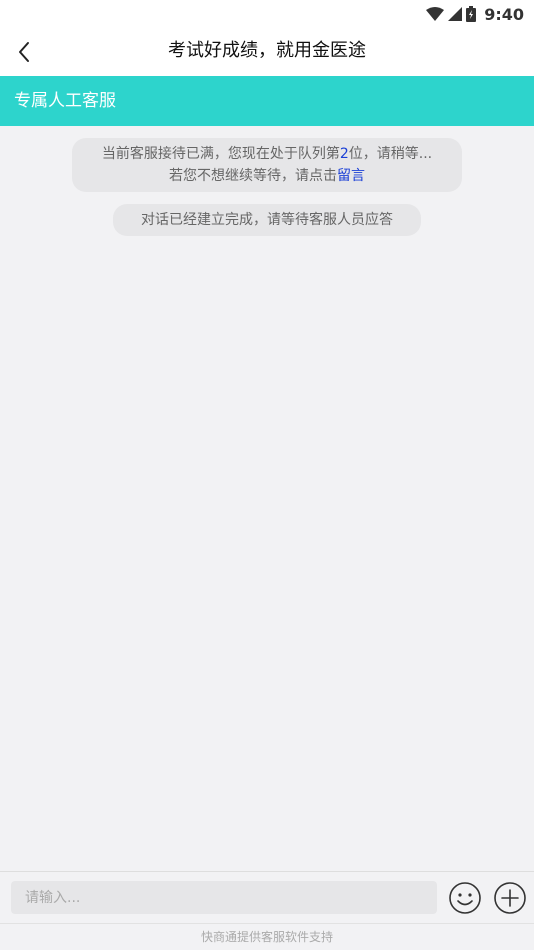 This screenshot has width=534, height=950. What do you see at coordinates (267, 936) in the screenshot?
I see `footer-credit: 快商通提供客服软件支持` at bounding box center [267, 936].